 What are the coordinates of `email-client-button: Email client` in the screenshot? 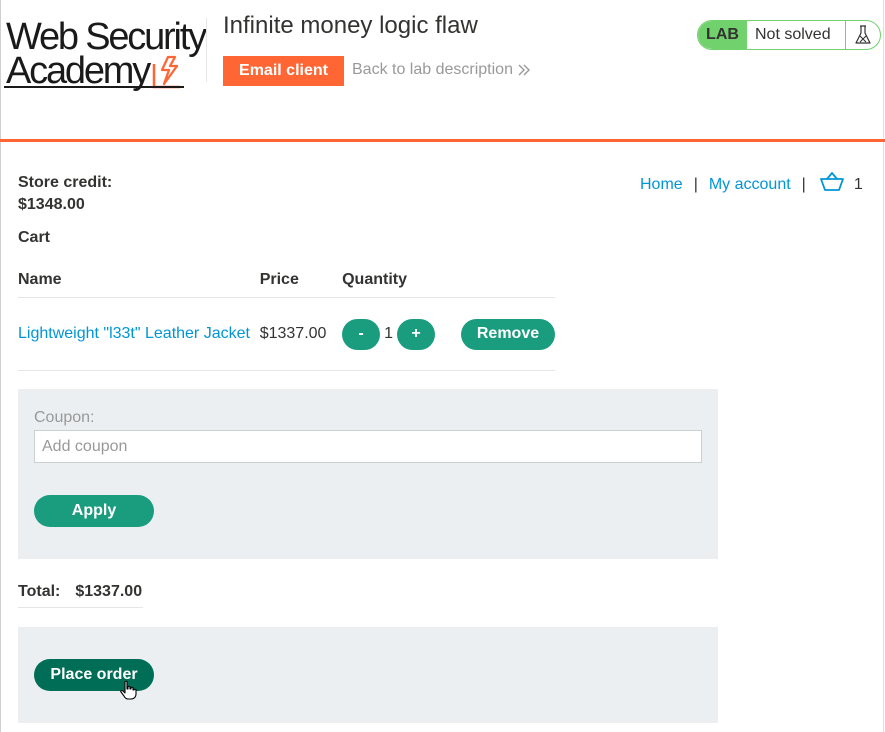 It's located at (283, 71).